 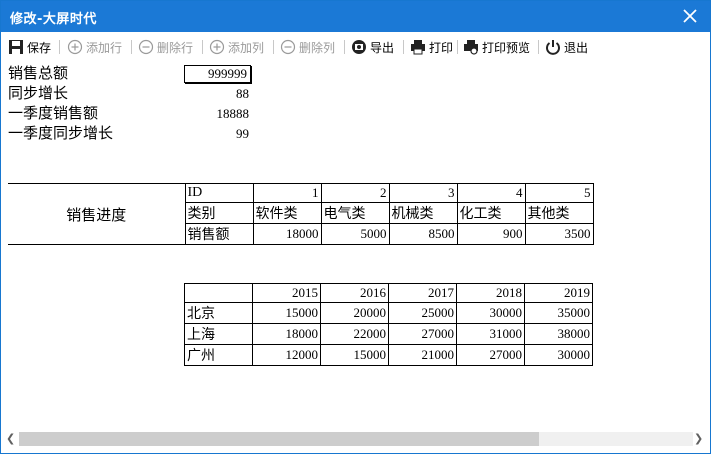 What do you see at coordinates (219, 193) in the screenshot?
I see `table-cell: ID` at bounding box center [219, 193].